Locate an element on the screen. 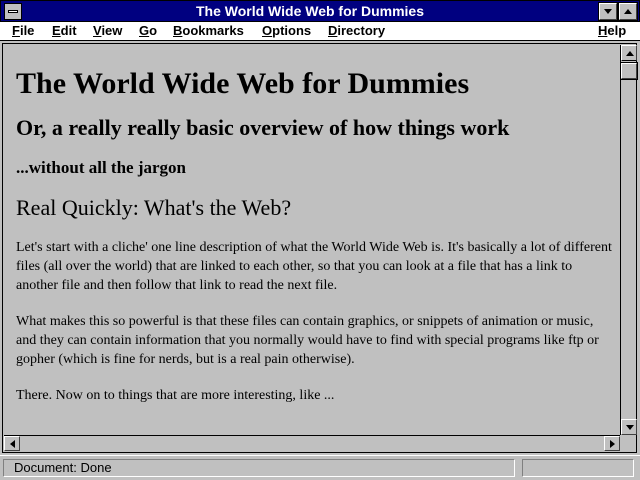 The image size is (640, 480). status-text: Document: Done is located at coordinates (259, 468).